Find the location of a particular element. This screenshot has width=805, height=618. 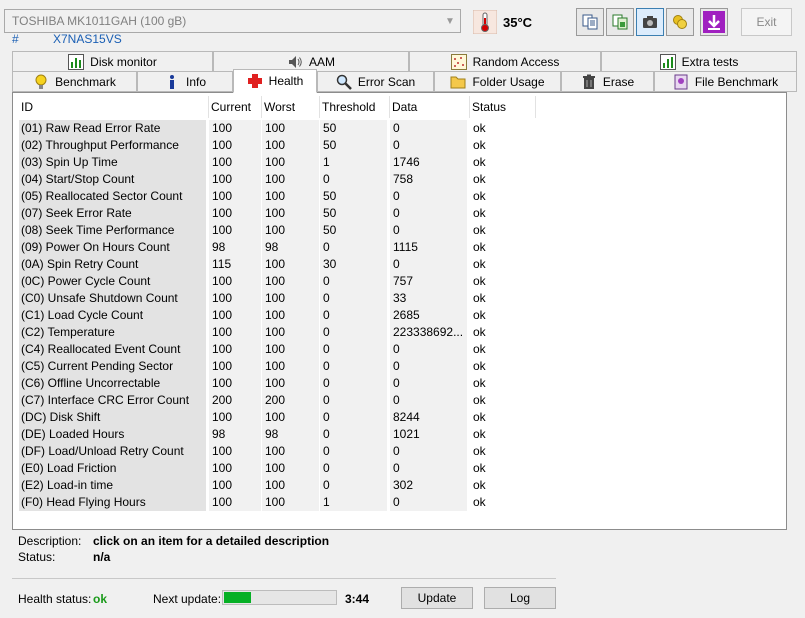

tab-extra-tests: Extra tests is located at coordinates (699, 61).